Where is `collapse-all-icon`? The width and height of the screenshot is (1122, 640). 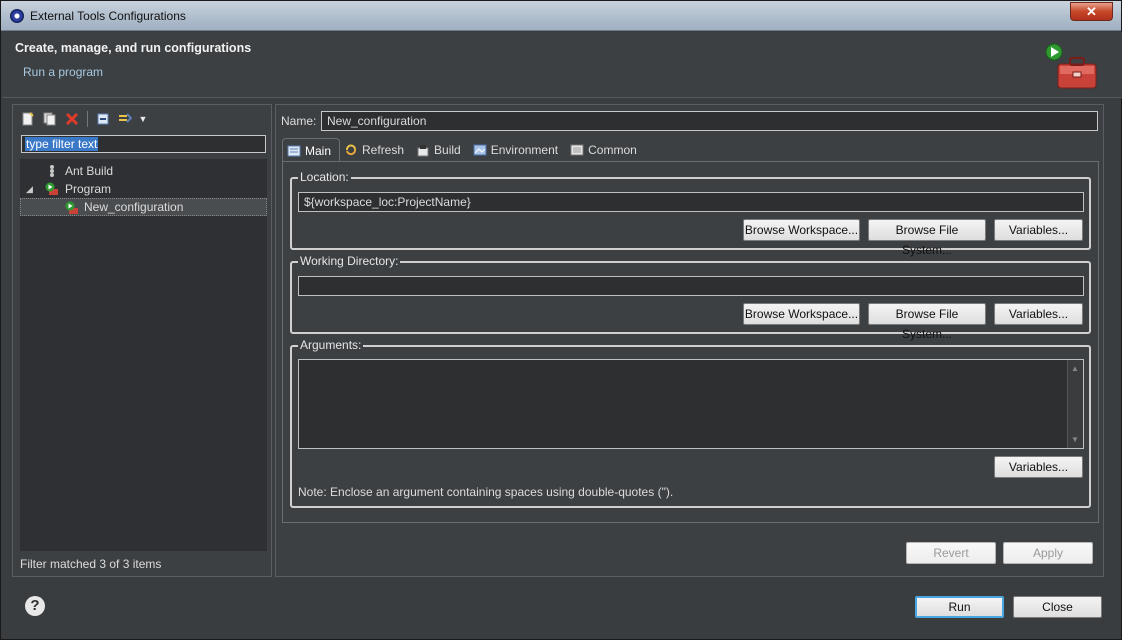 collapse-all-icon is located at coordinates (103, 119).